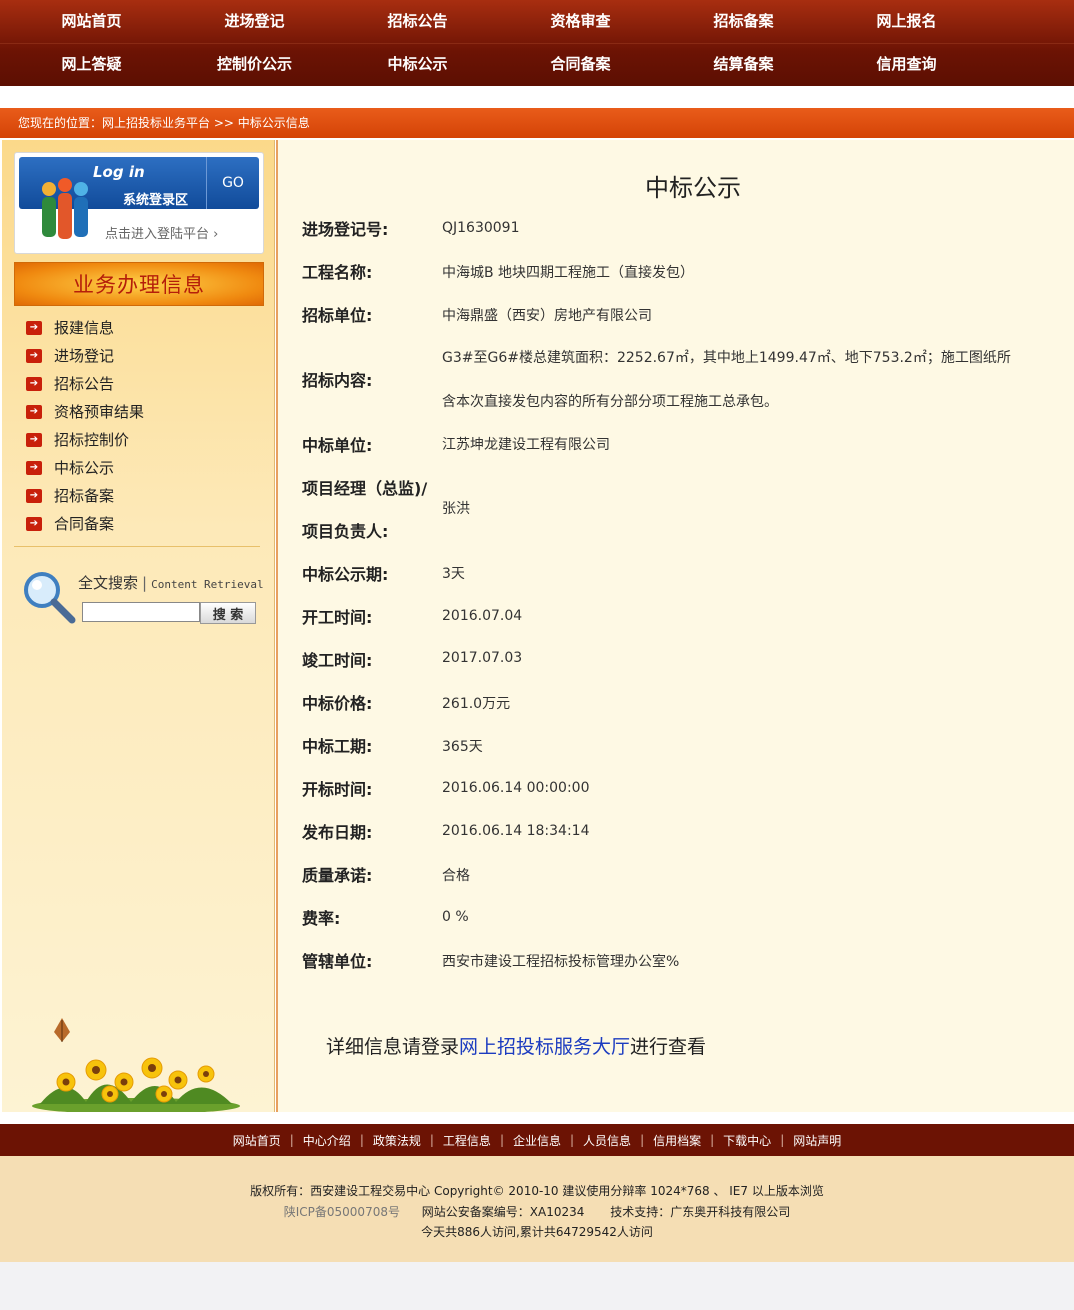  Describe the element at coordinates (482, 616) in the screenshot. I see `value-start-date: 2016.07.04` at that location.